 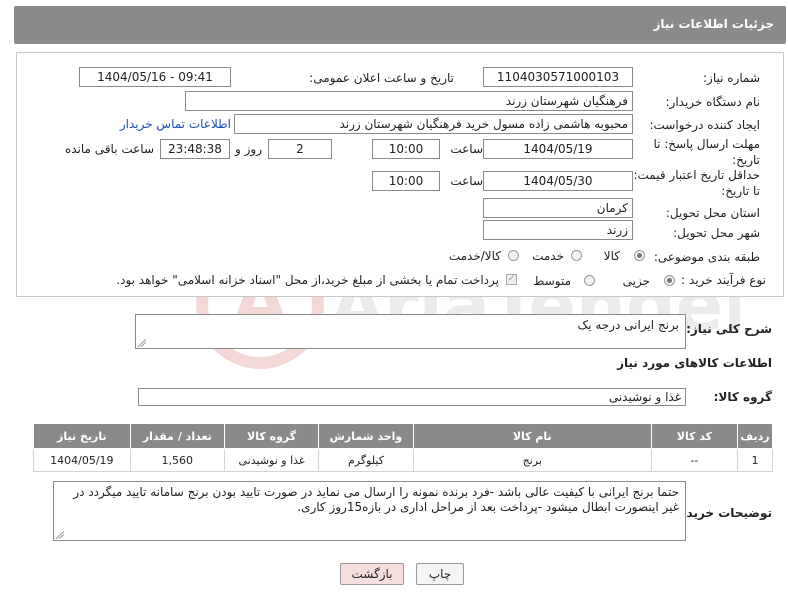 What do you see at coordinates (271, 460) in the screenshot?
I see `cell-group: غذا و نوشیدنی` at bounding box center [271, 460].